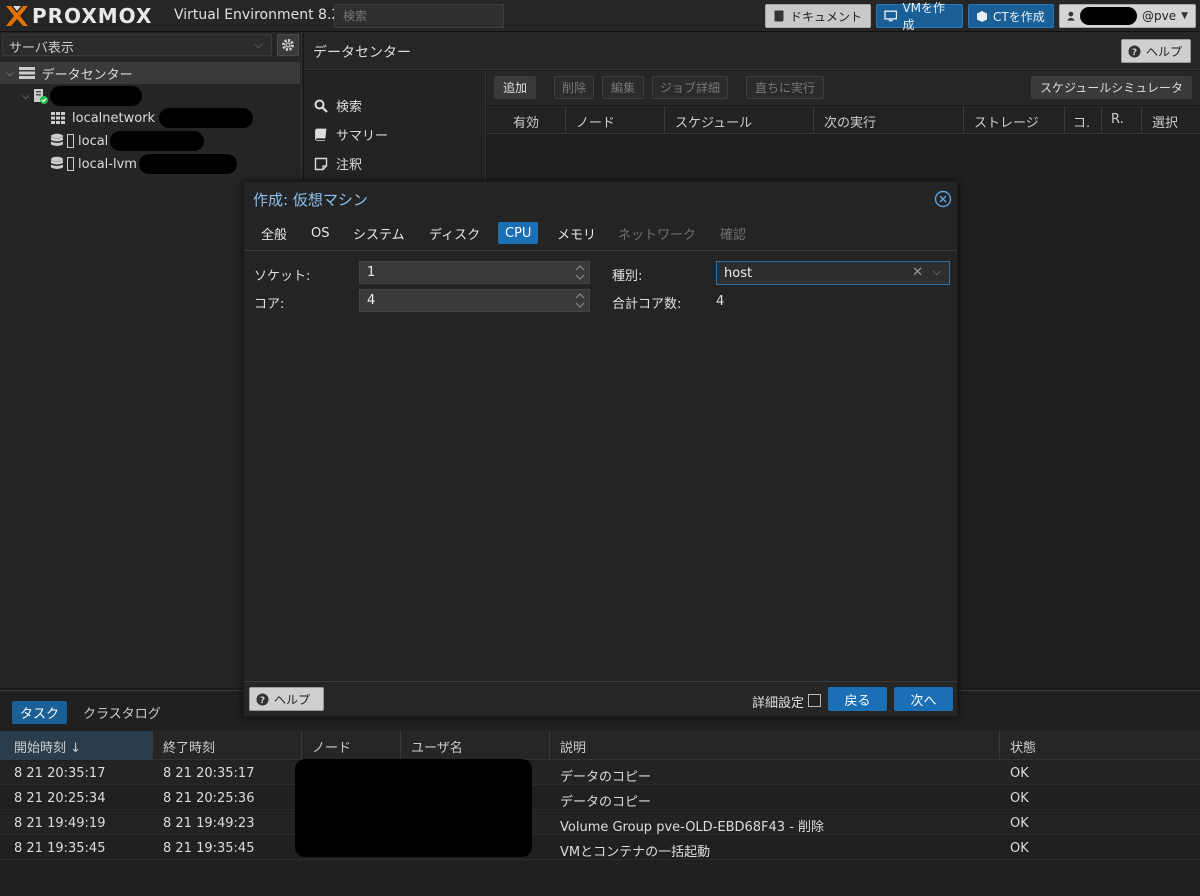 The height and width of the screenshot is (896, 1200). I want to click on tree-item-local-lvm: local-lvm, so click(118, 164).